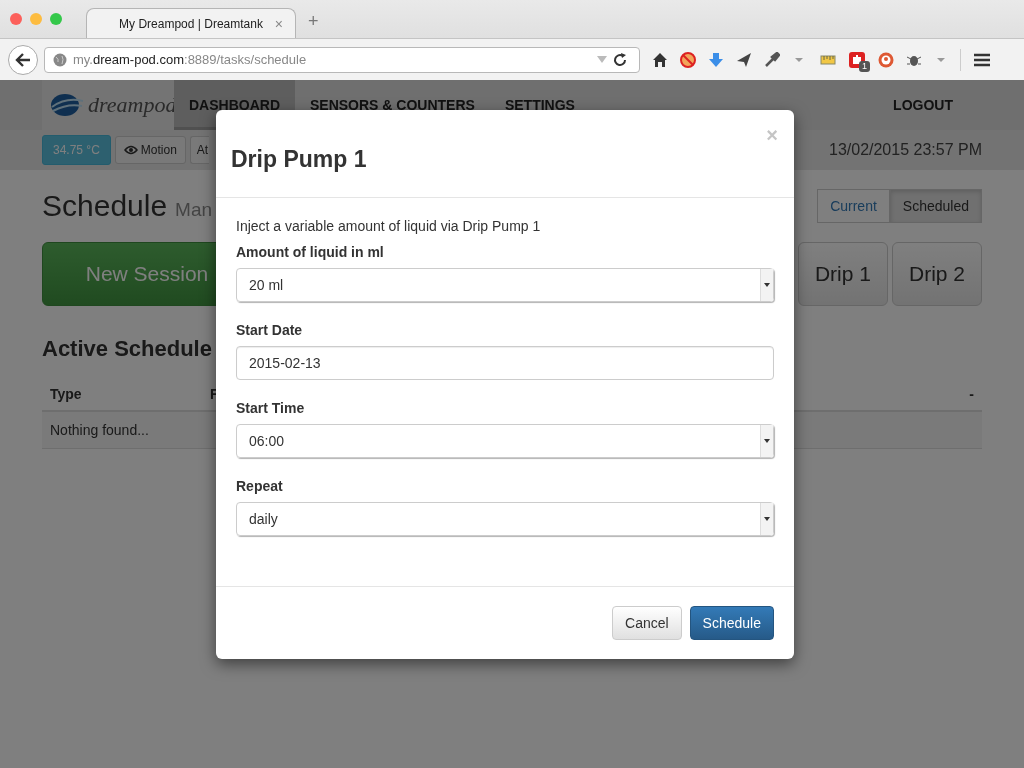 The height and width of the screenshot is (768, 1024). Describe the element at coordinates (505, 519) in the screenshot. I see `select-field: daily` at that location.